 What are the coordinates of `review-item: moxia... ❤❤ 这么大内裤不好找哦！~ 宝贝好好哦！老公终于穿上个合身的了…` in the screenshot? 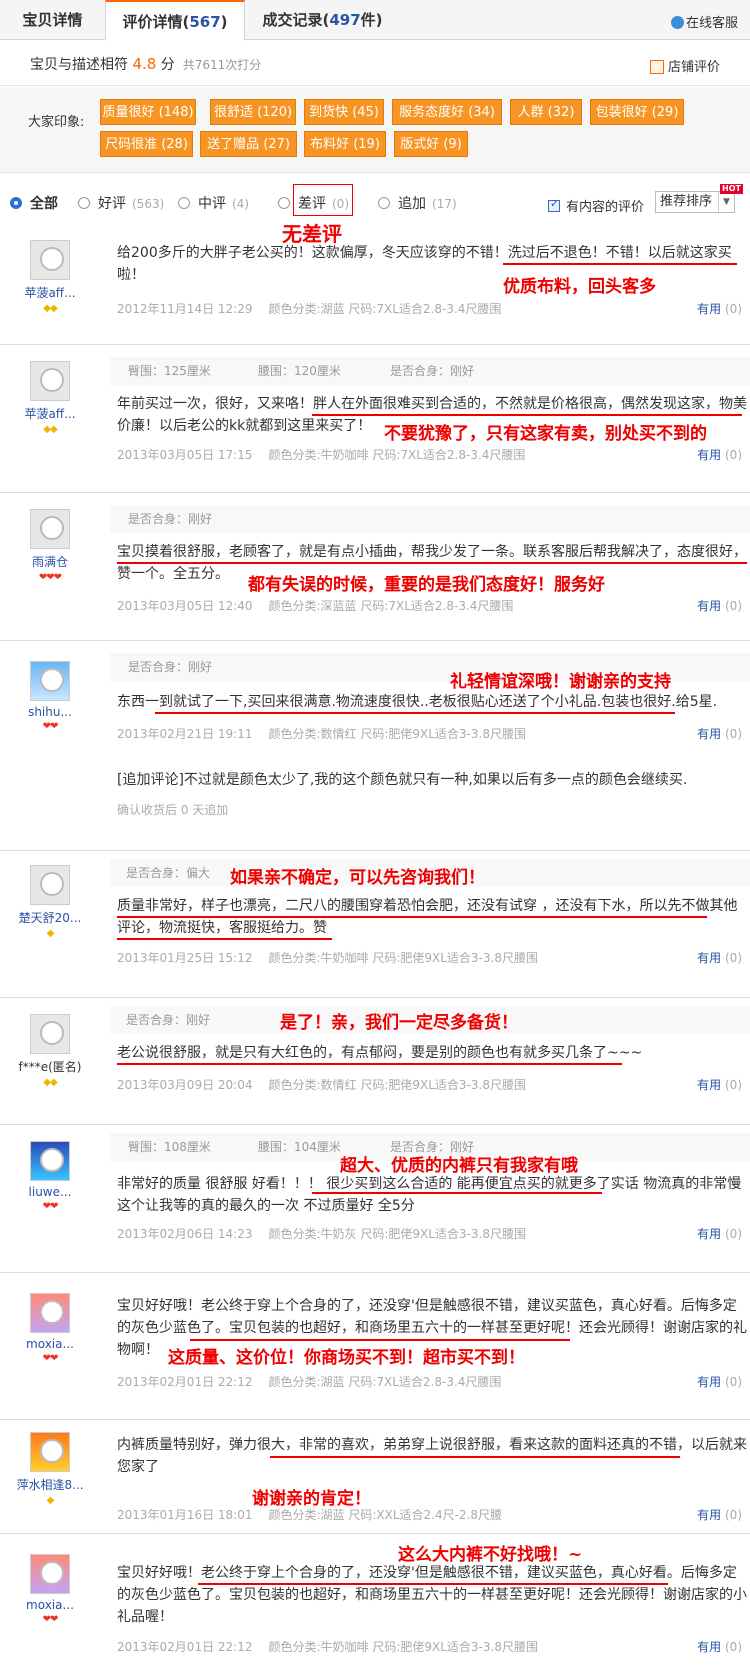 It's located at (375, 1607).